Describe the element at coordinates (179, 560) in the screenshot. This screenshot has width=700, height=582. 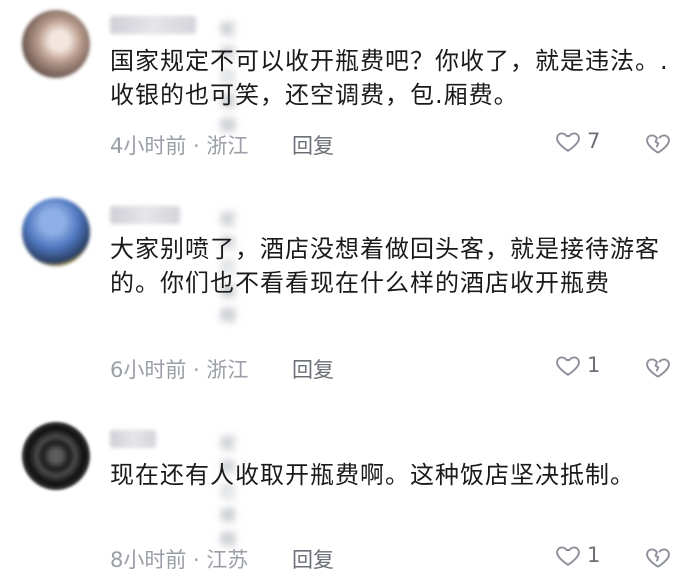
I see `comment-meta: 8小时前 · 江苏` at that location.